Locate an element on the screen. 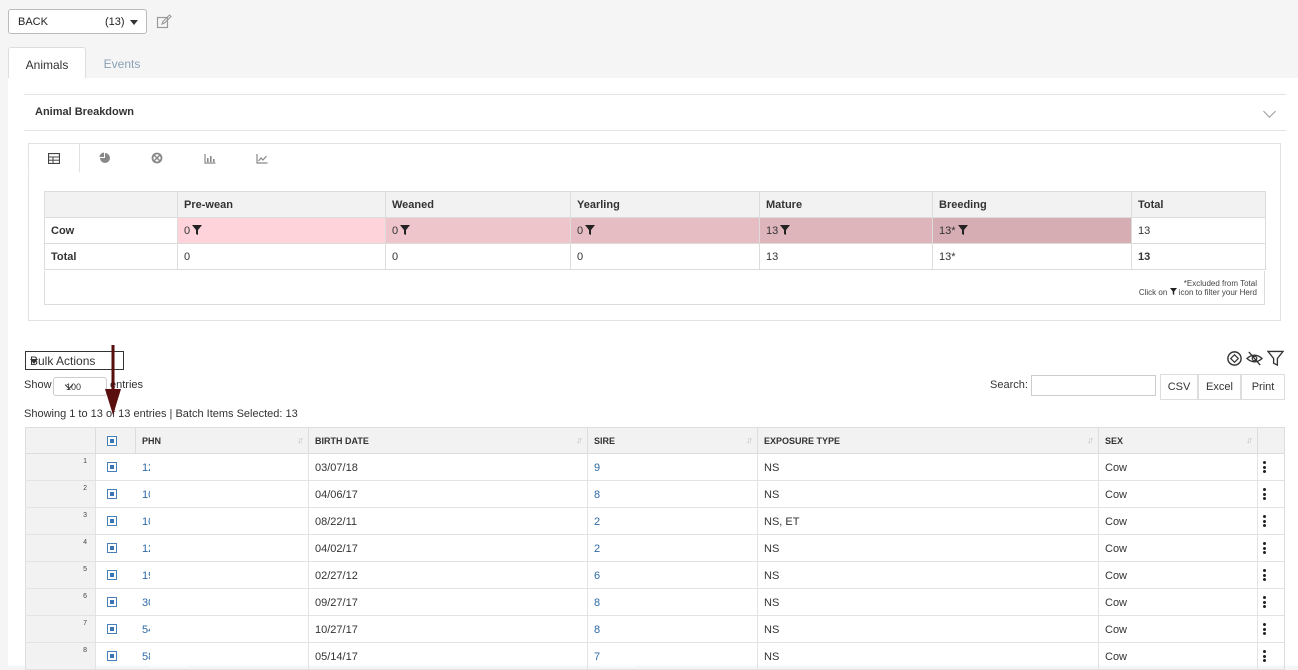 This screenshot has width=1298, height=670. cell-sire: 6 is located at coordinates (673, 575).